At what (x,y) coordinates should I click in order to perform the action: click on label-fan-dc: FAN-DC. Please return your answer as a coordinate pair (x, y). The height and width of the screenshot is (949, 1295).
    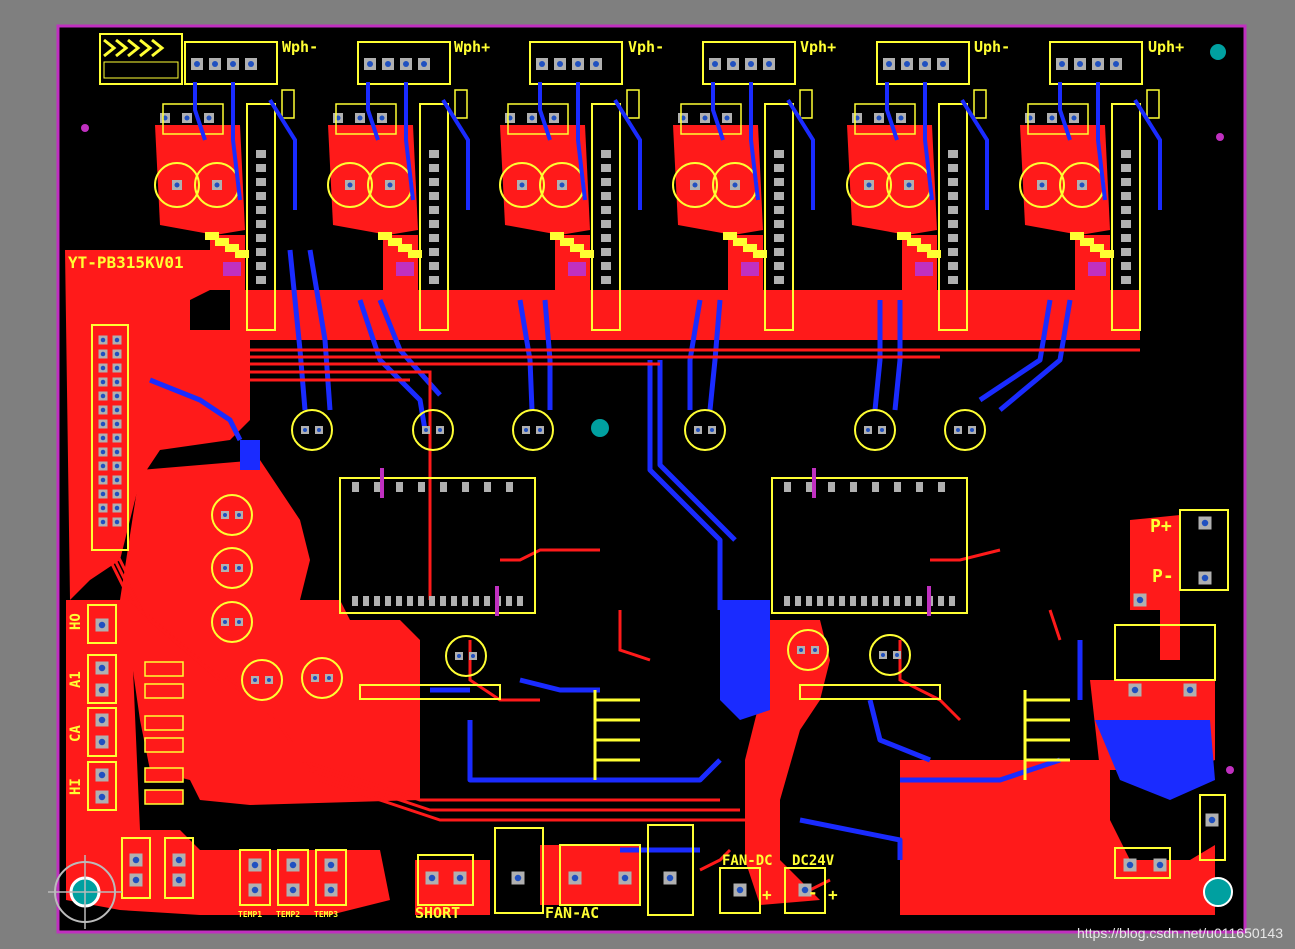
    Looking at the image, I should click on (747, 861).